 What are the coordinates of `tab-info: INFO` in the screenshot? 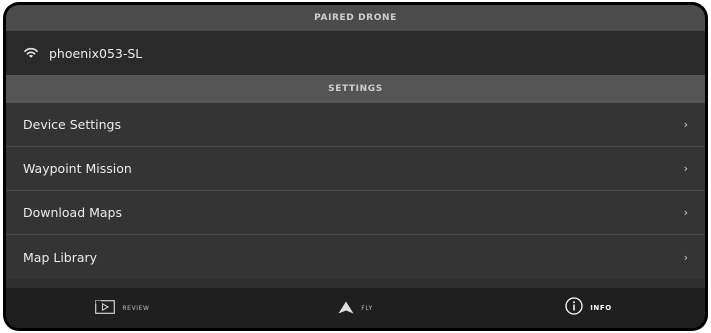 It's located at (588, 308).